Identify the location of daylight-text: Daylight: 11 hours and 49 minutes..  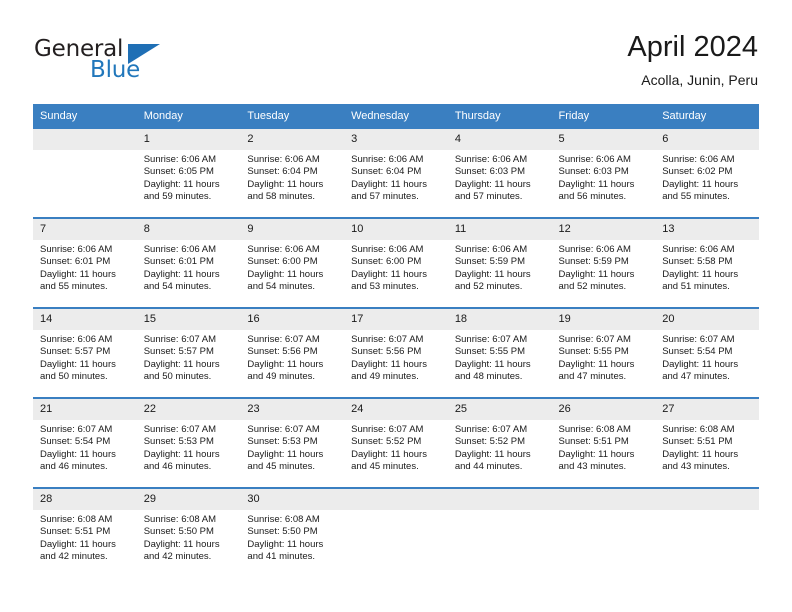
(389, 370).